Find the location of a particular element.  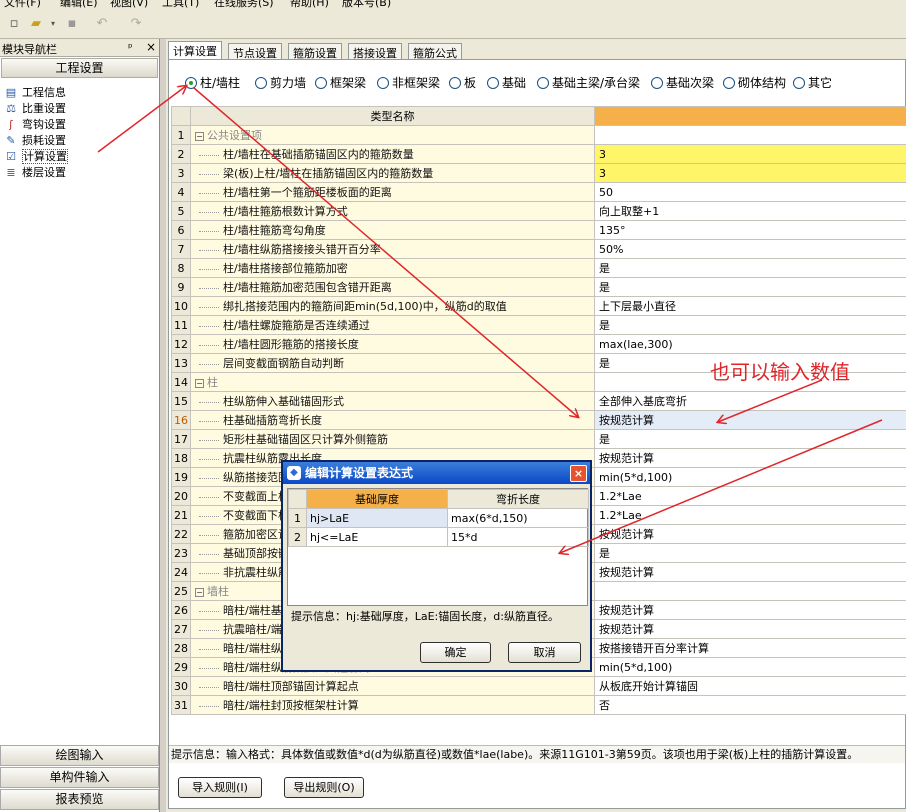

table-row: 12 柱/墙柱圆形箍筋的搭接长度 max(lae,300) is located at coordinates (538, 344).